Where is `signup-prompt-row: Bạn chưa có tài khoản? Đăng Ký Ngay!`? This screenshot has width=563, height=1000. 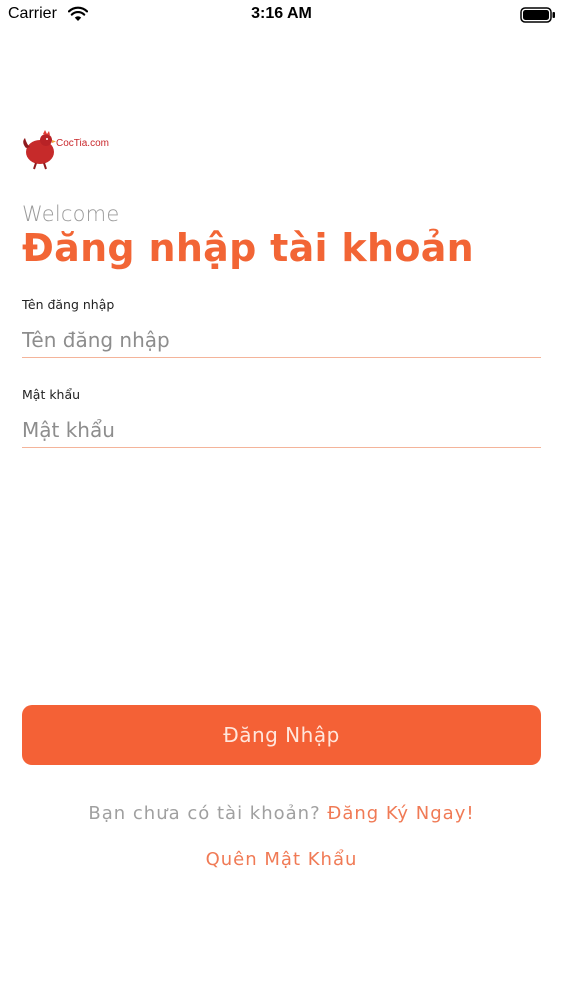 signup-prompt-row: Bạn chưa có tài khoản? Đăng Ký Ngay! is located at coordinates (281, 813).